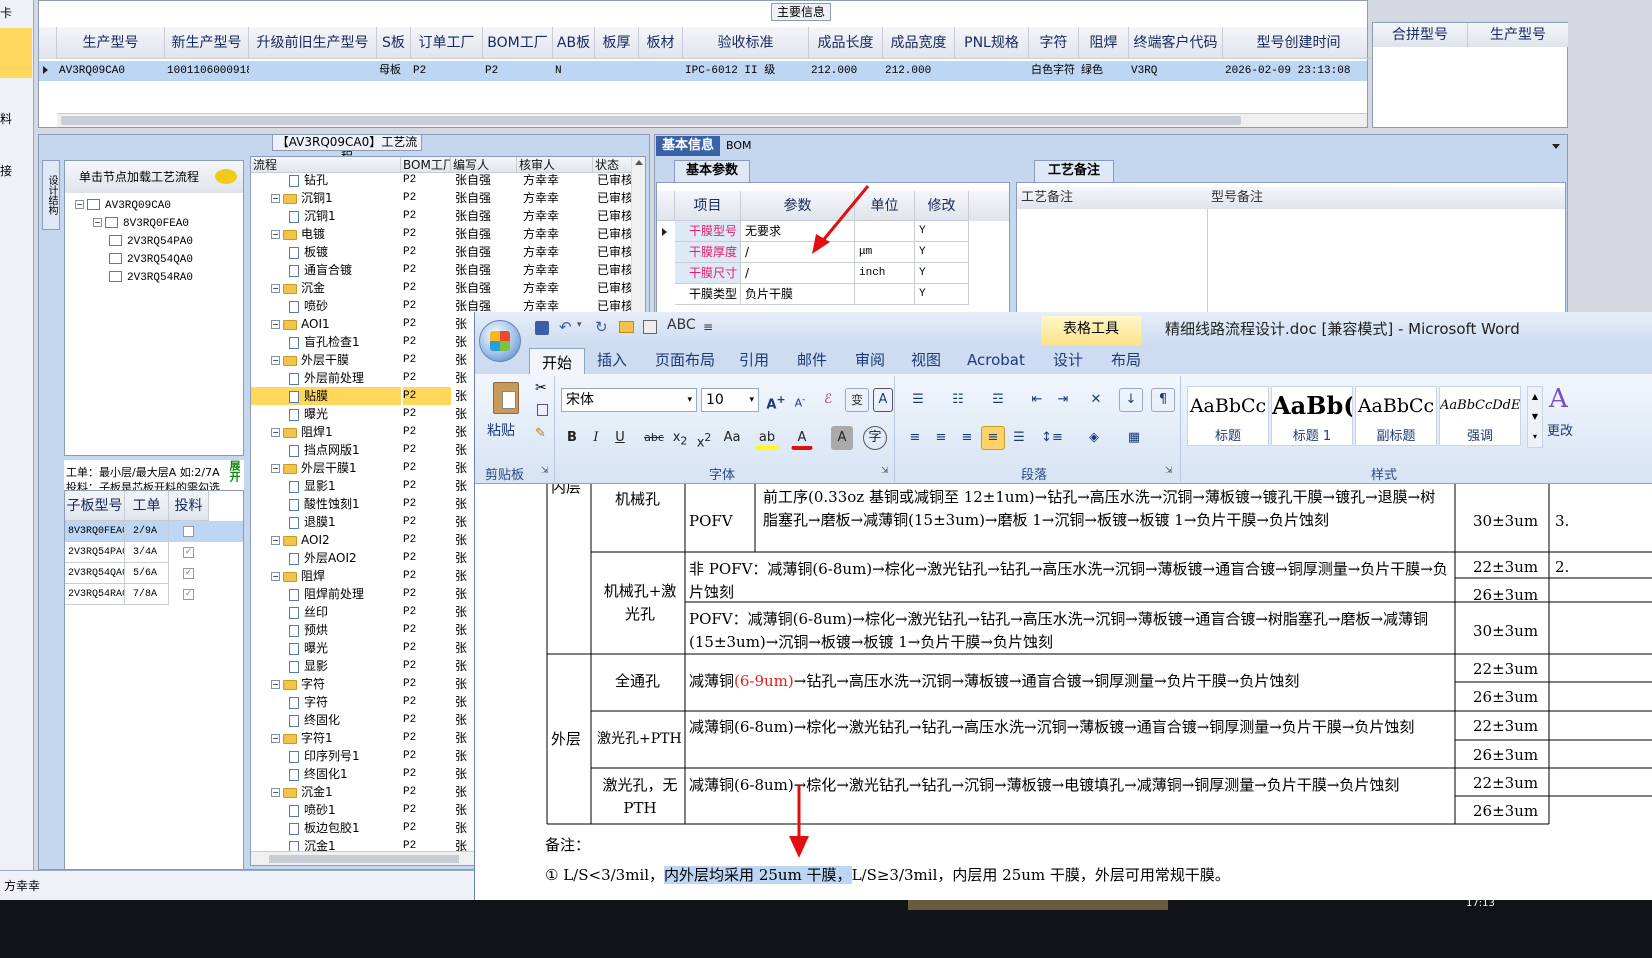  I want to click on paste-button: 粘贴, so click(501, 430).